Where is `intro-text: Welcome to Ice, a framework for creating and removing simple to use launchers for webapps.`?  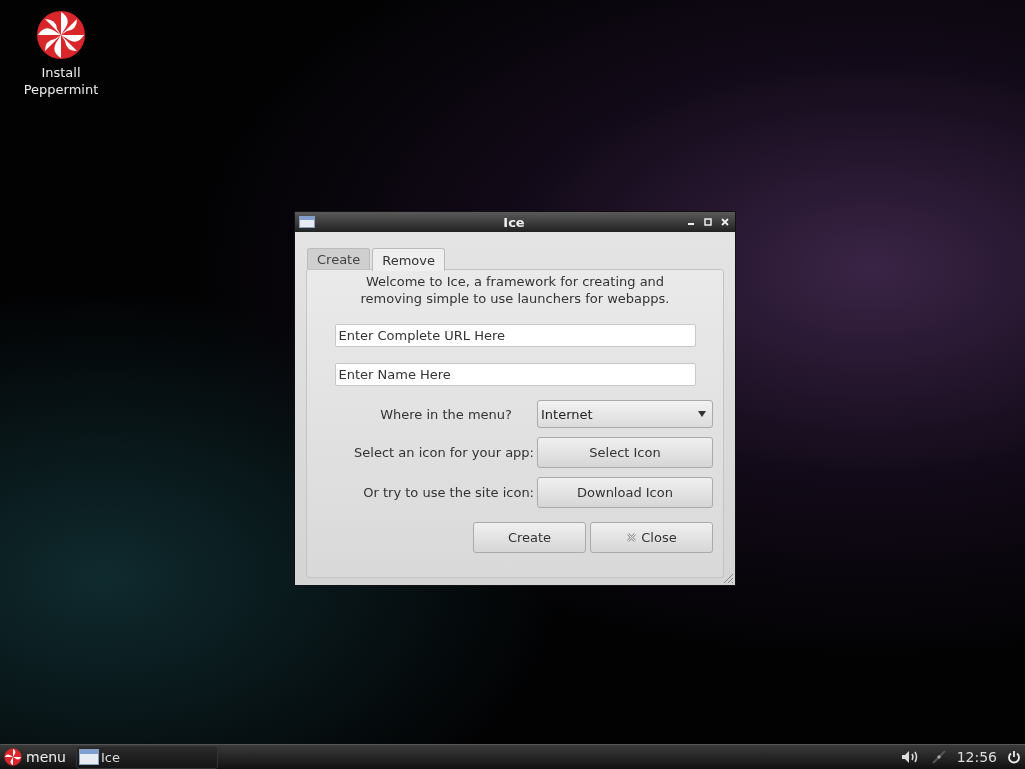
intro-text: Welcome to Ice, a framework for creating and removing simple to use launchers for webapps. is located at coordinates (515, 290).